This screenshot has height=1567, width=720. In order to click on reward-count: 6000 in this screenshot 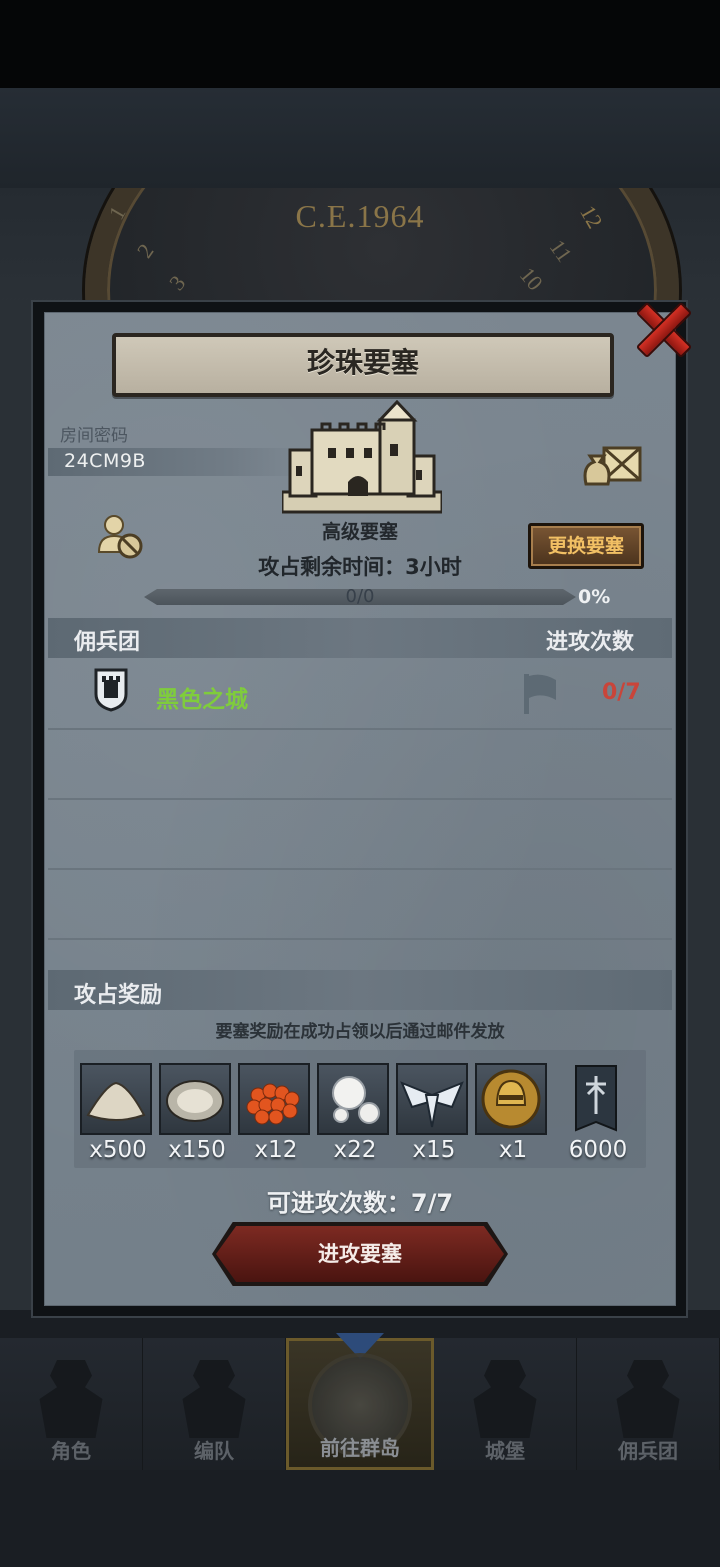, I will do `click(598, 1150)`.